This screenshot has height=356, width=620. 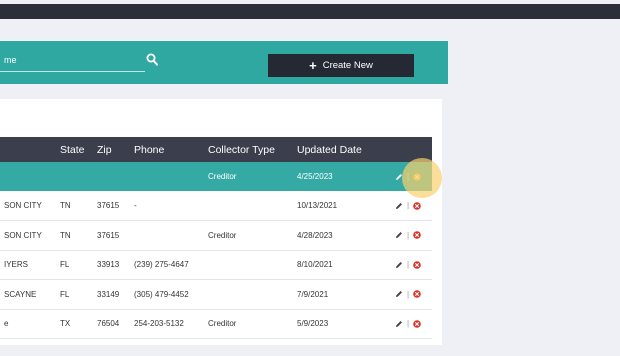 What do you see at coordinates (171, 149) in the screenshot?
I see `column-header-phone: Phone` at bounding box center [171, 149].